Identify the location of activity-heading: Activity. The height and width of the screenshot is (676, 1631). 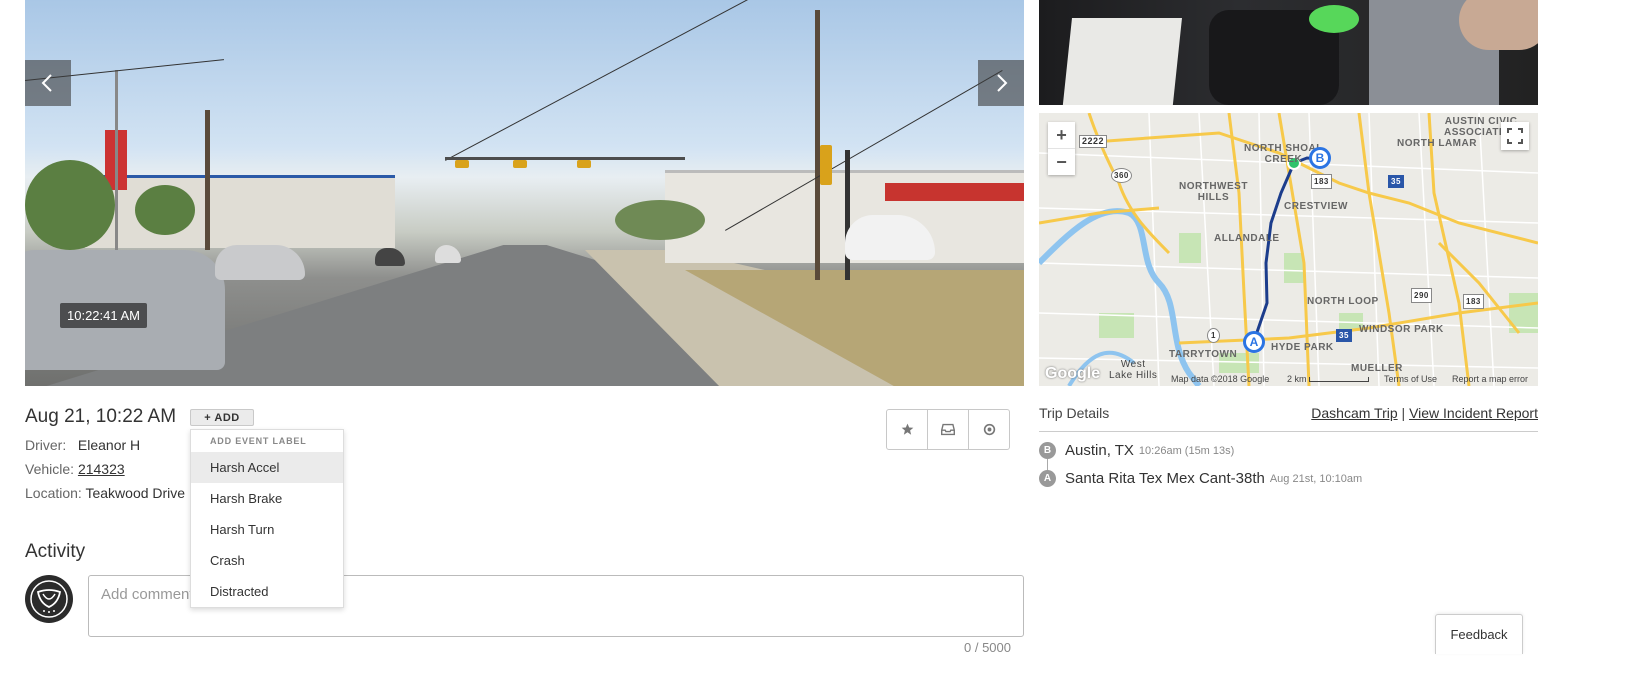
(55, 551).